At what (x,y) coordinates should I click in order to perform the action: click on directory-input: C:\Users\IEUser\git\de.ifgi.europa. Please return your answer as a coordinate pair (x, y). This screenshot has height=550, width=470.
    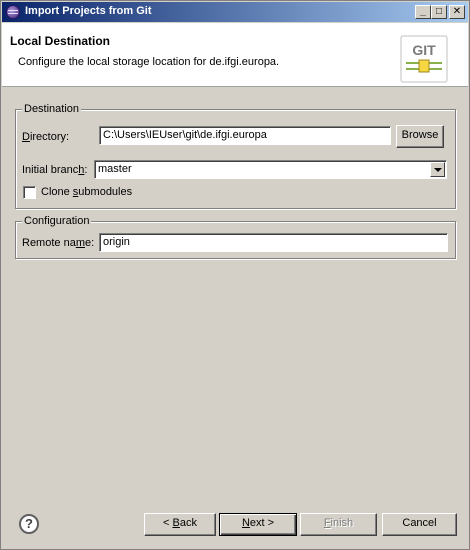
    Looking at the image, I should click on (245, 135).